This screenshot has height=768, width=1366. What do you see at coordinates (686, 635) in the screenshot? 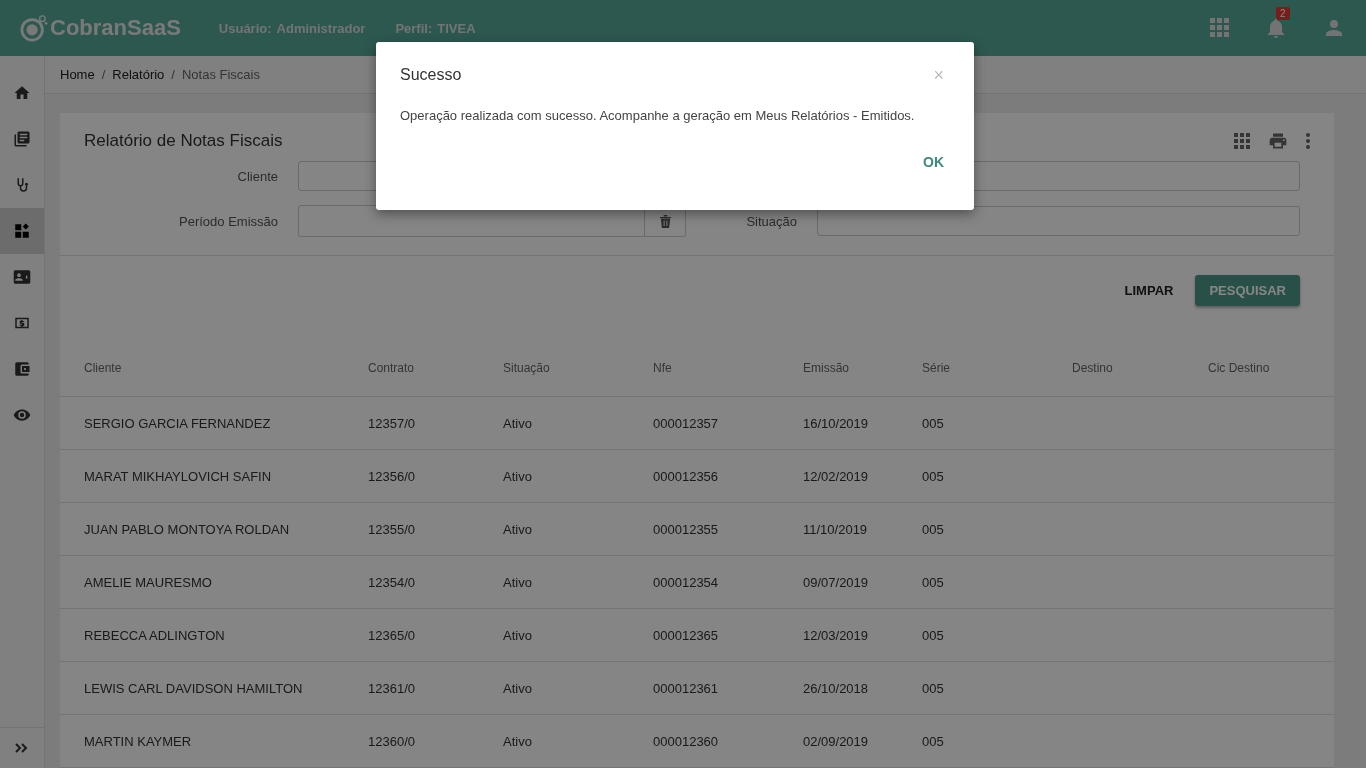
I see `table-cell-text: 000012365` at bounding box center [686, 635].